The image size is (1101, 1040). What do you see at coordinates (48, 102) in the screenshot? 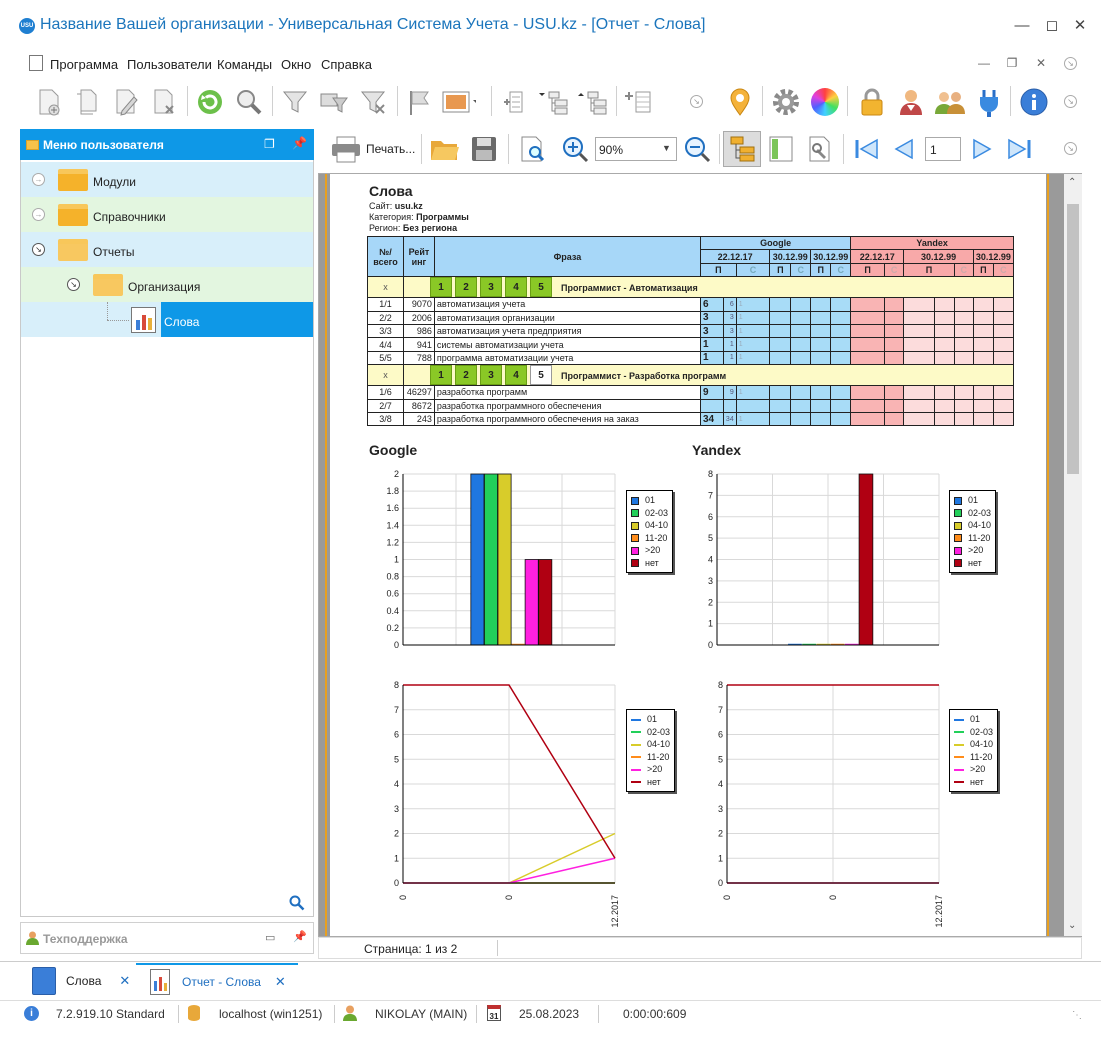
I see `new-record-icon` at bounding box center [48, 102].